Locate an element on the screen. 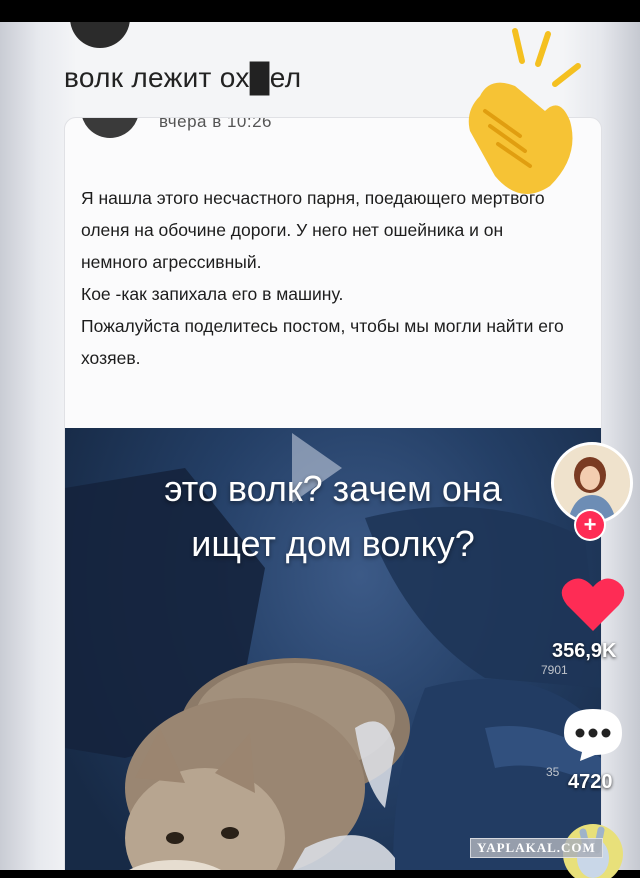 The height and width of the screenshot is (878, 640). heart-icon is located at coordinates (593, 605).